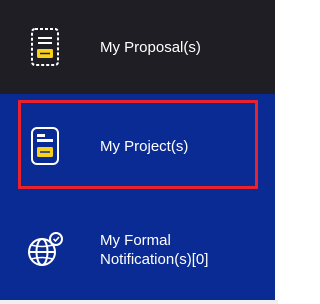 This screenshot has width=320, height=304. I want to click on menu-item-label: My Formal Notification(s)[0], so click(154, 250).